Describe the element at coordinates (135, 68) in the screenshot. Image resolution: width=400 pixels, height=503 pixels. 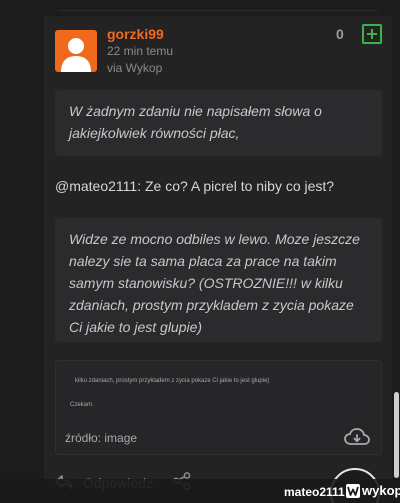
I see `post-source-app: via Wykop` at that location.